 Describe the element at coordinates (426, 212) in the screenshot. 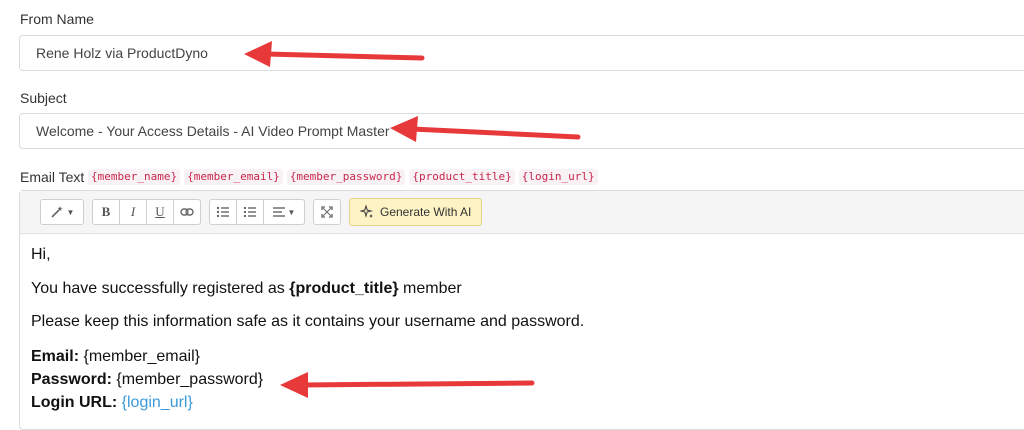

I see `generate-with-ai-label: Generate With AI` at that location.